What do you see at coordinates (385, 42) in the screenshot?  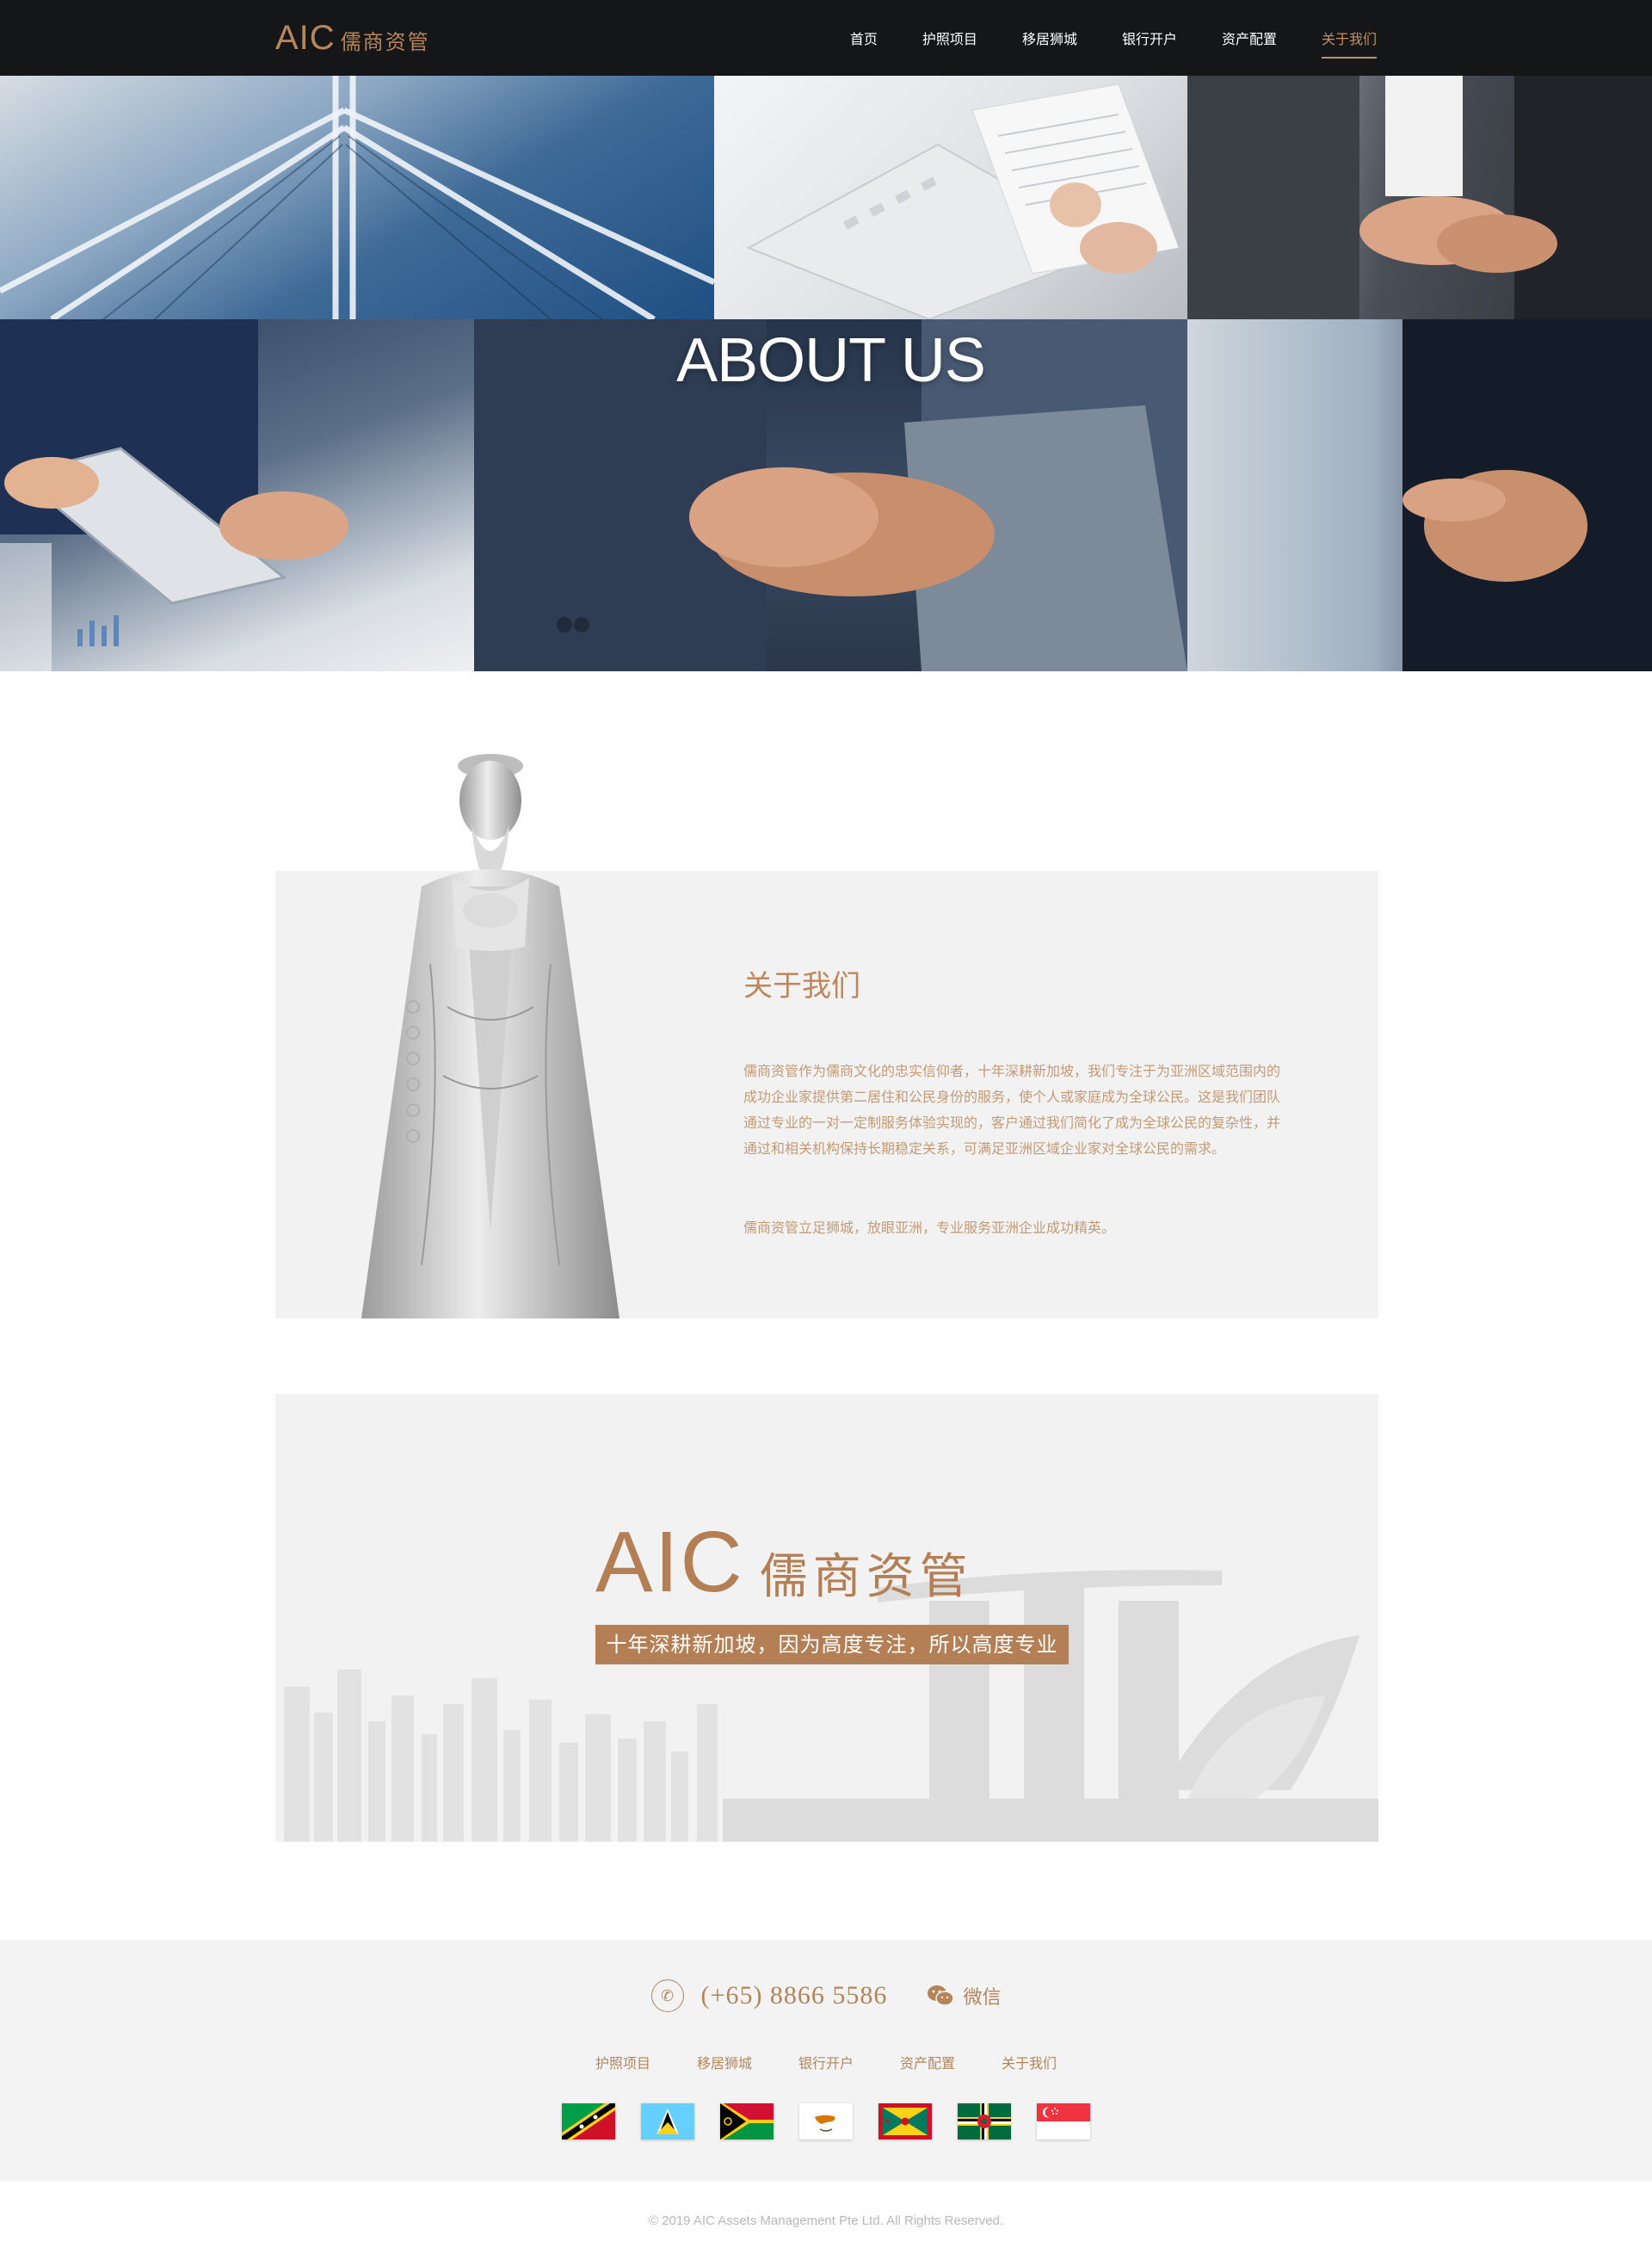 I see `logo-text-cn: 儒商资管` at bounding box center [385, 42].